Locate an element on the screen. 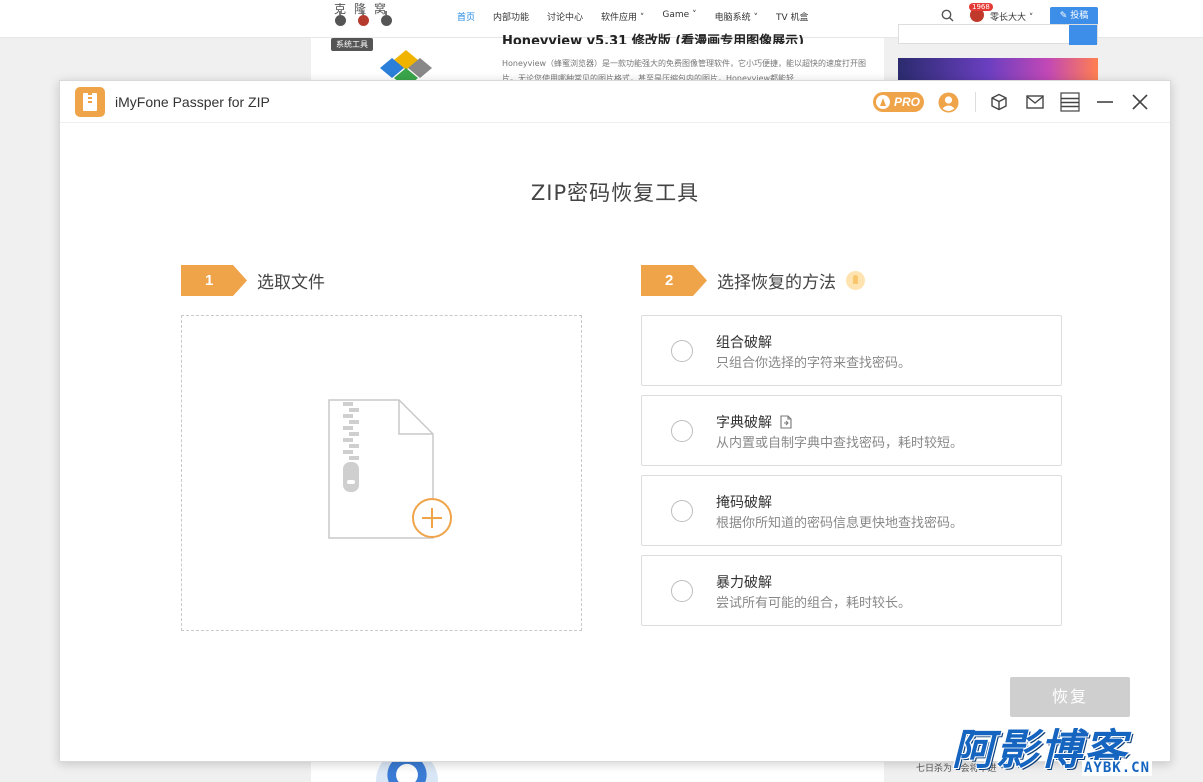 The width and height of the screenshot is (1203, 782). minimize-icon is located at coordinates (1105, 102).